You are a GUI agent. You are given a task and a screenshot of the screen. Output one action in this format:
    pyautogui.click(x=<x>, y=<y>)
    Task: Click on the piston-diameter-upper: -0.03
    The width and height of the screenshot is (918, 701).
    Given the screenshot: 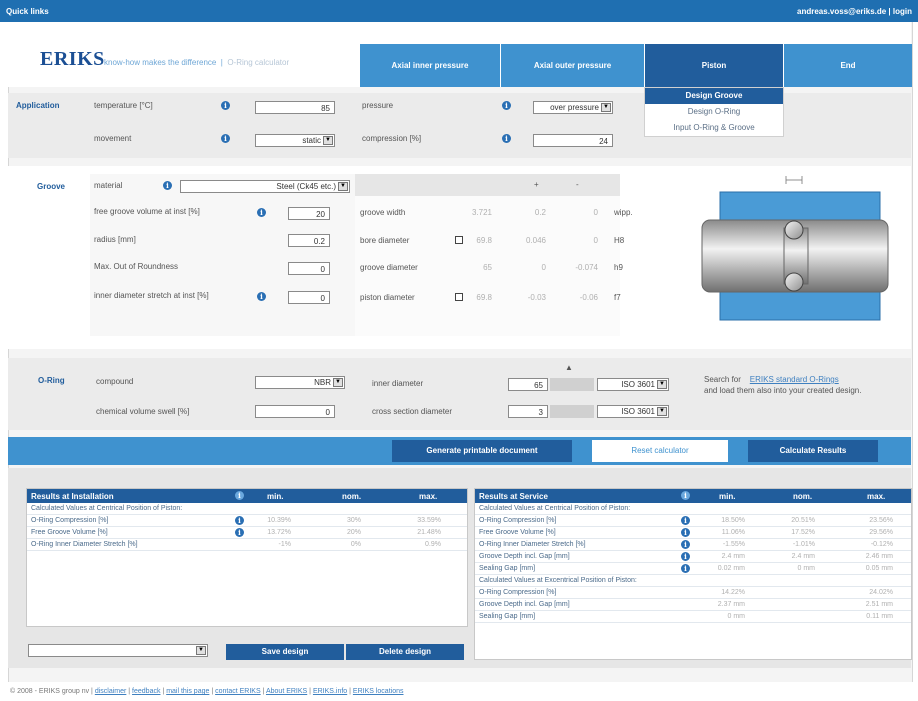 What is the action you would take?
    pyautogui.click(x=536, y=297)
    